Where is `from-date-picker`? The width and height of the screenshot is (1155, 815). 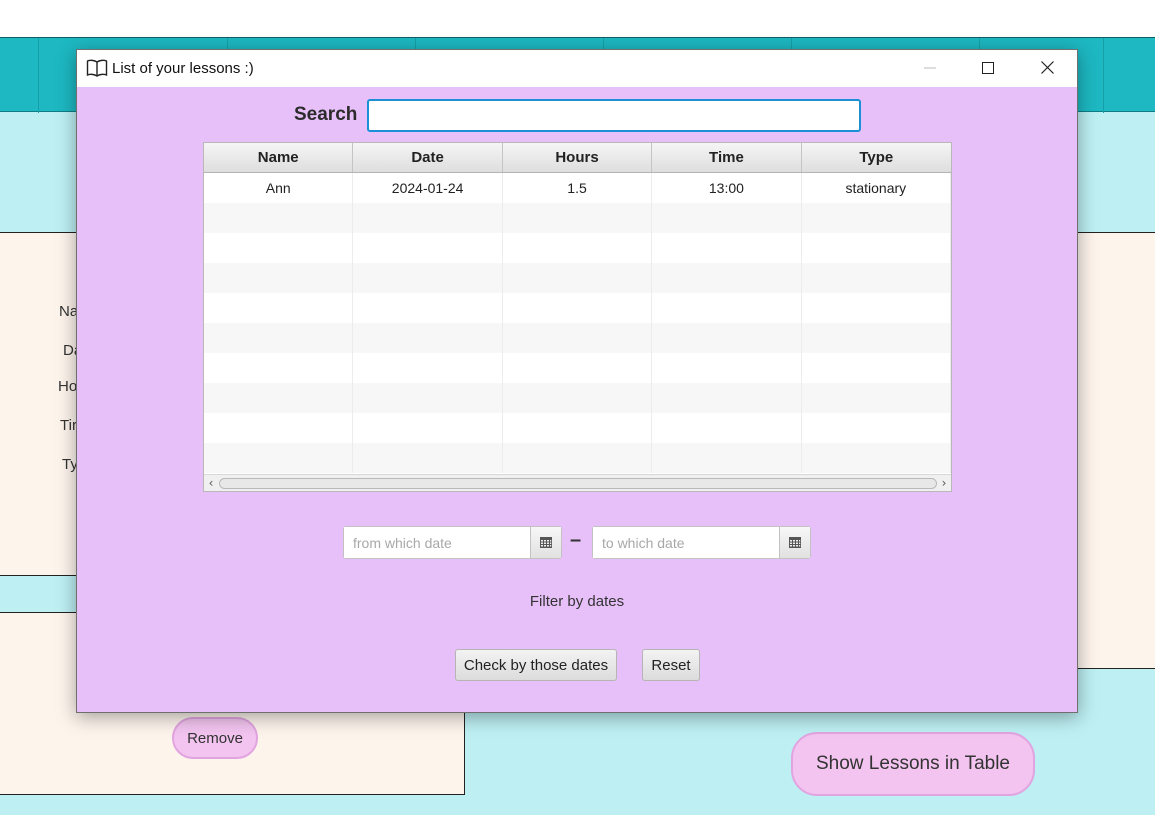
from-date-picker is located at coordinates (452, 542).